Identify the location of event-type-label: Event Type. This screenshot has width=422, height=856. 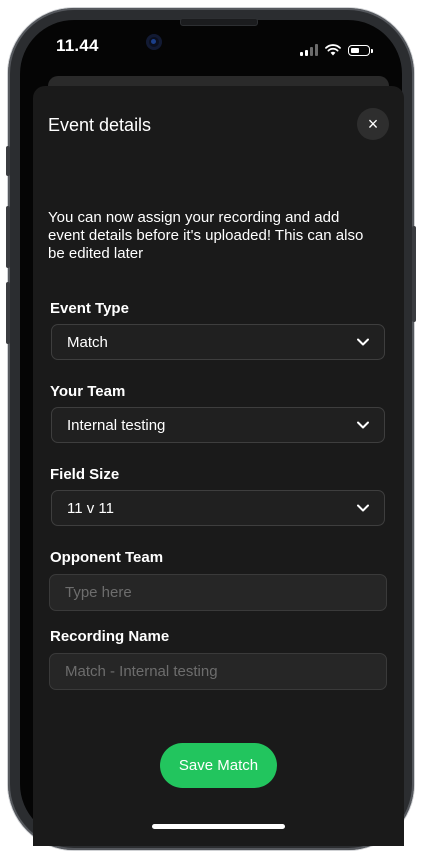
(89, 308).